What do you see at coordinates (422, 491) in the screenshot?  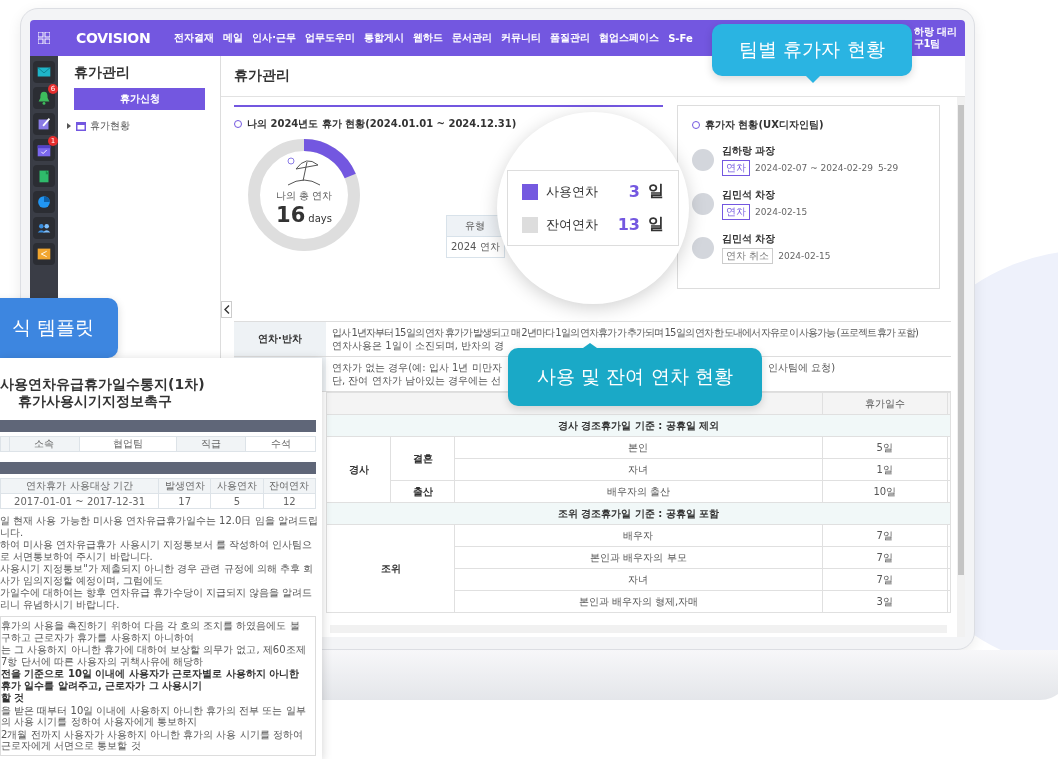 I see `subcategory-cell: 출산` at bounding box center [422, 491].